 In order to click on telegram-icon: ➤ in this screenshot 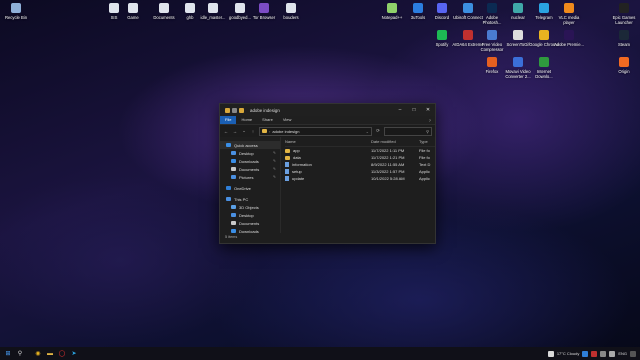, I will do `click(74, 353)`.